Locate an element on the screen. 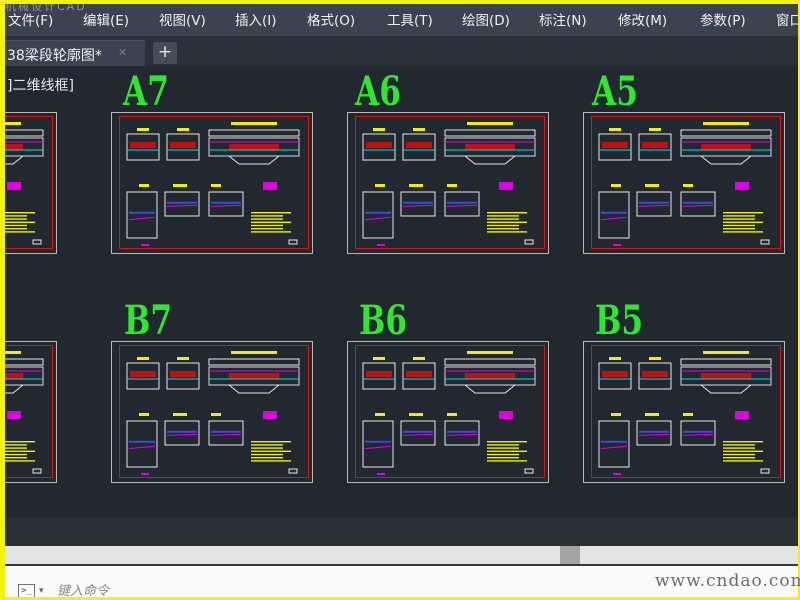  drawing-sheet-b7 is located at coordinates (212, 412).